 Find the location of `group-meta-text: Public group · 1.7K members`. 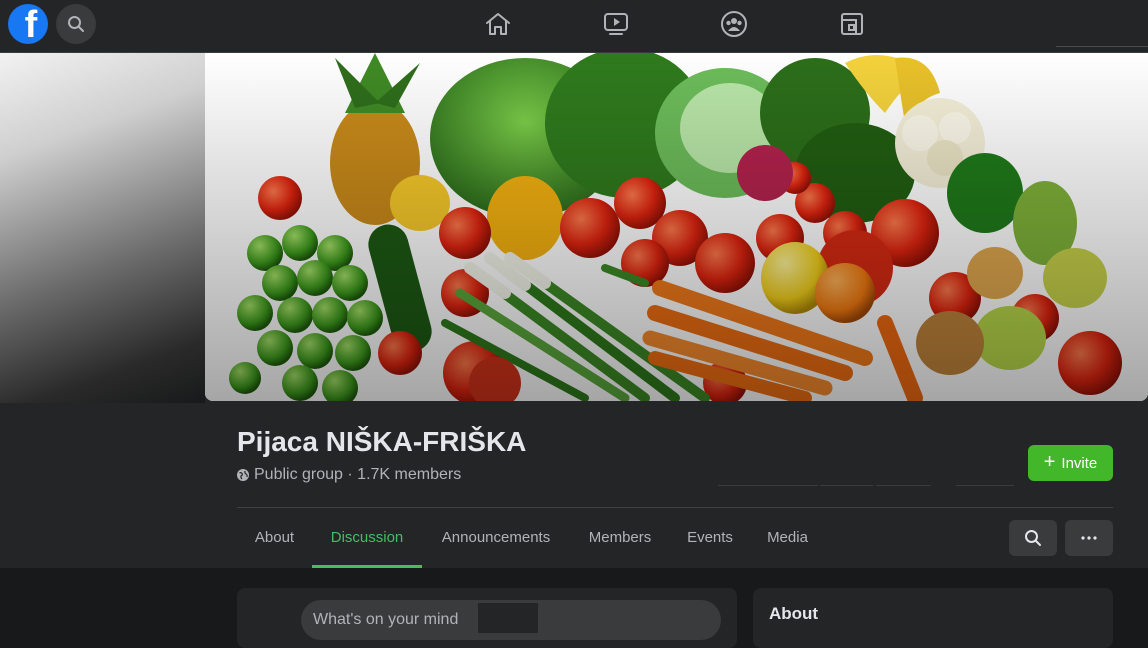

group-meta-text: Public group · 1.7K members is located at coordinates (358, 474).